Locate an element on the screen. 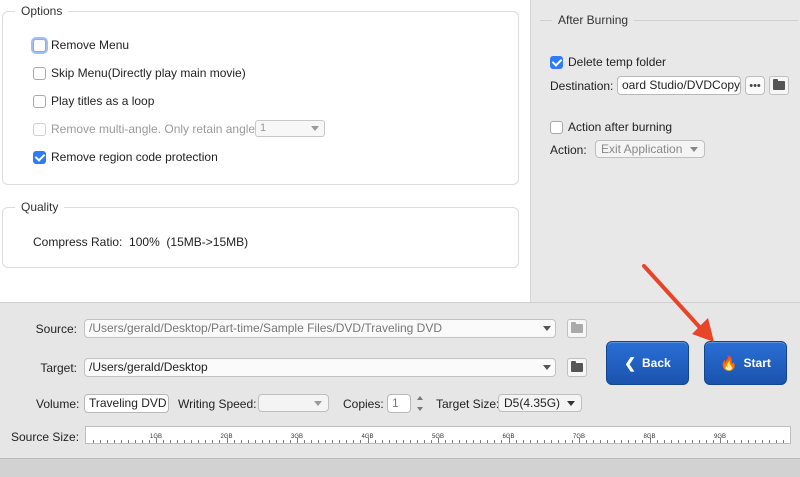  stepper-down-icon is located at coordinates (420, 409).